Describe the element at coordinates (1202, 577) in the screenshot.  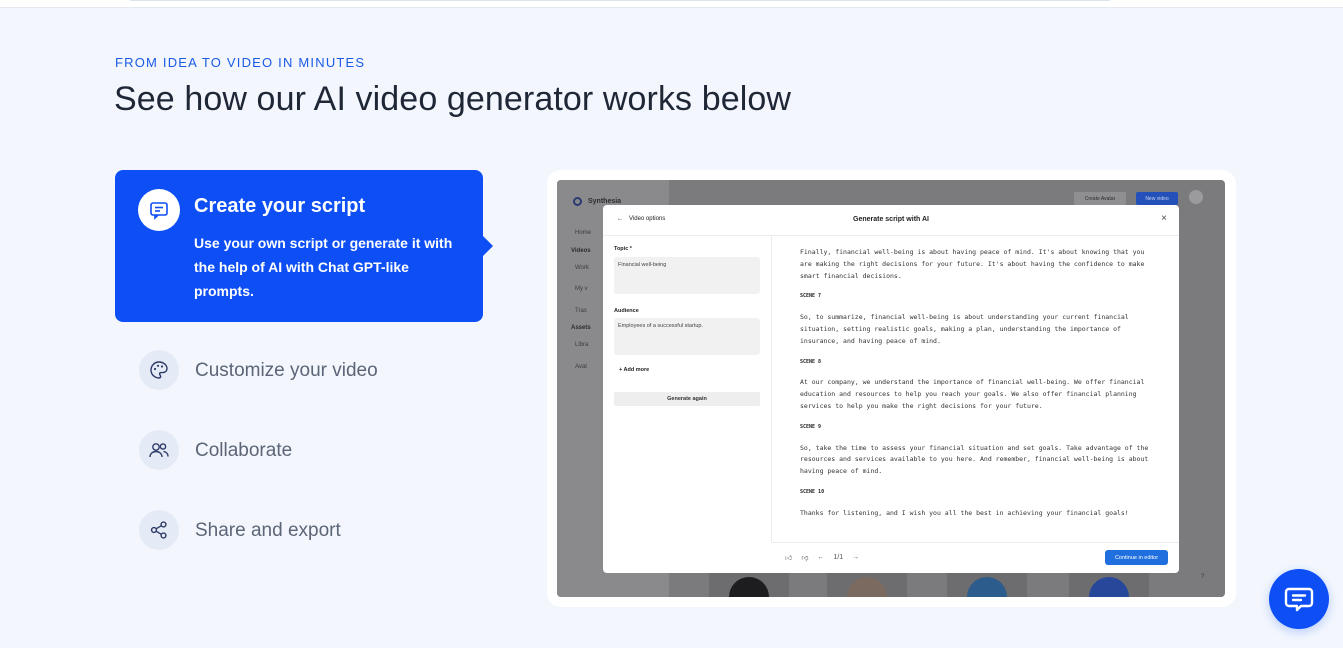
I see `help-icon: ?` at that location.